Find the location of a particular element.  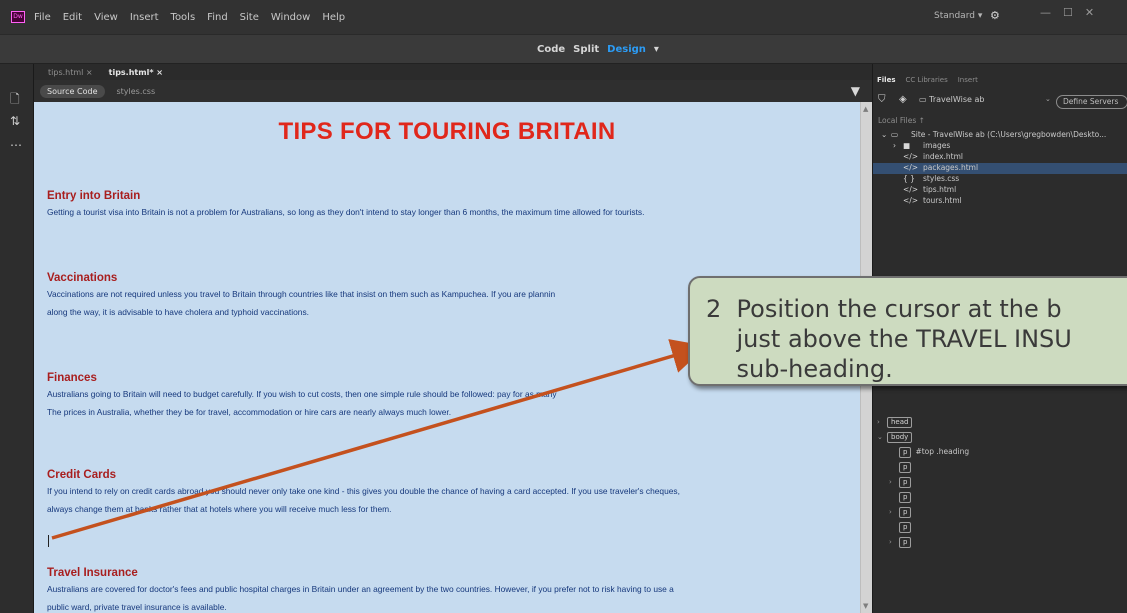

tab-files: Files is located at coordinates (886, 80).